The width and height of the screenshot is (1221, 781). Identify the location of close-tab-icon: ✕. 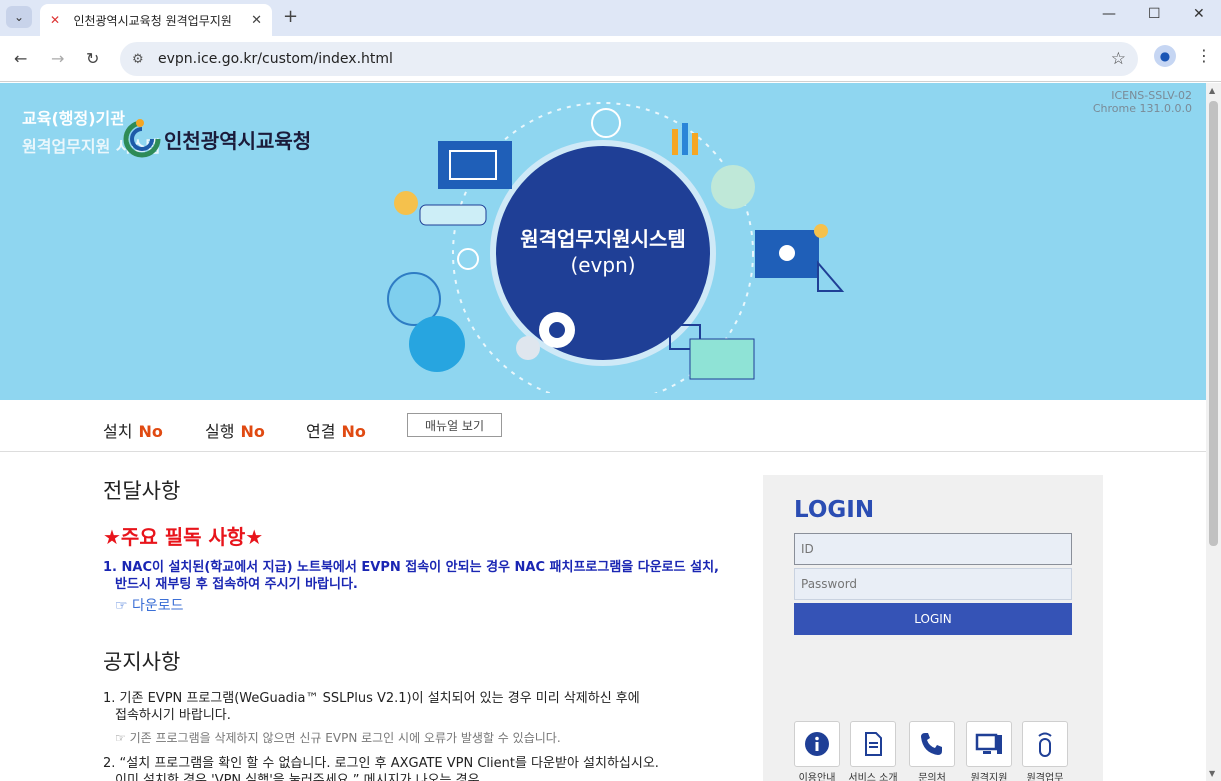
(256, 20).